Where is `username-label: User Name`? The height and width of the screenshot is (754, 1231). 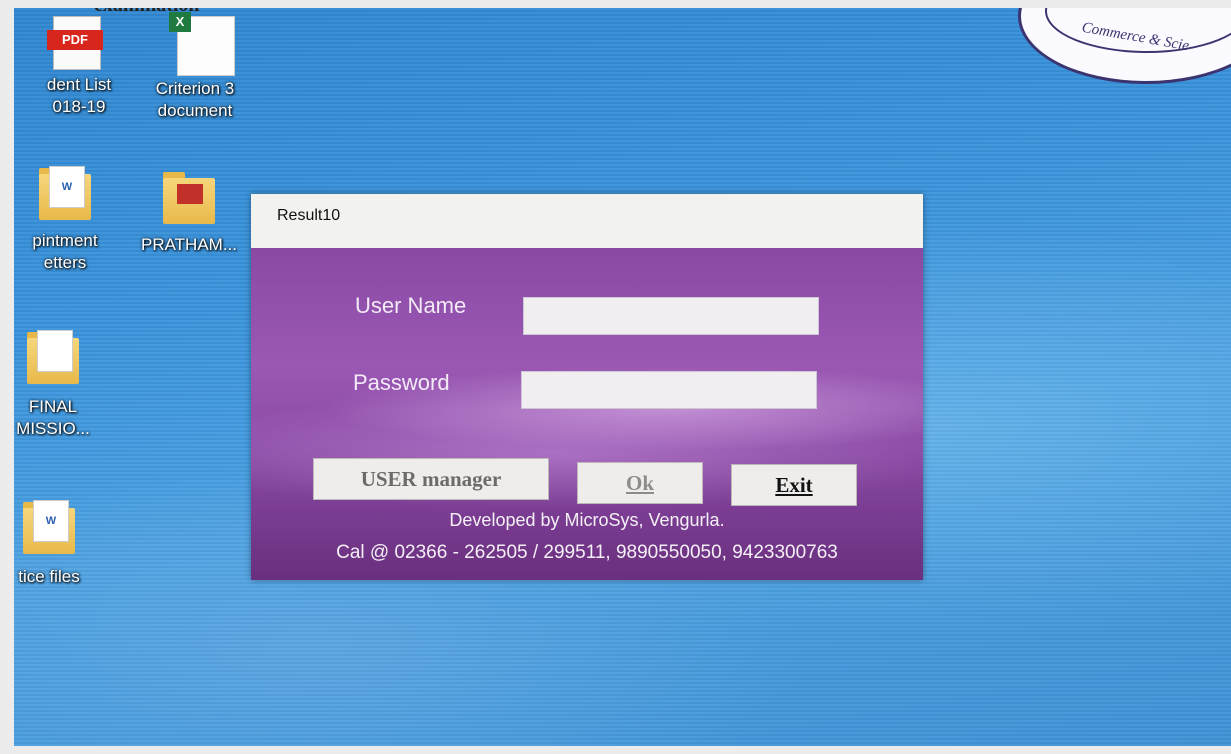 username-label: User Name is located at coordinates (411, 305).